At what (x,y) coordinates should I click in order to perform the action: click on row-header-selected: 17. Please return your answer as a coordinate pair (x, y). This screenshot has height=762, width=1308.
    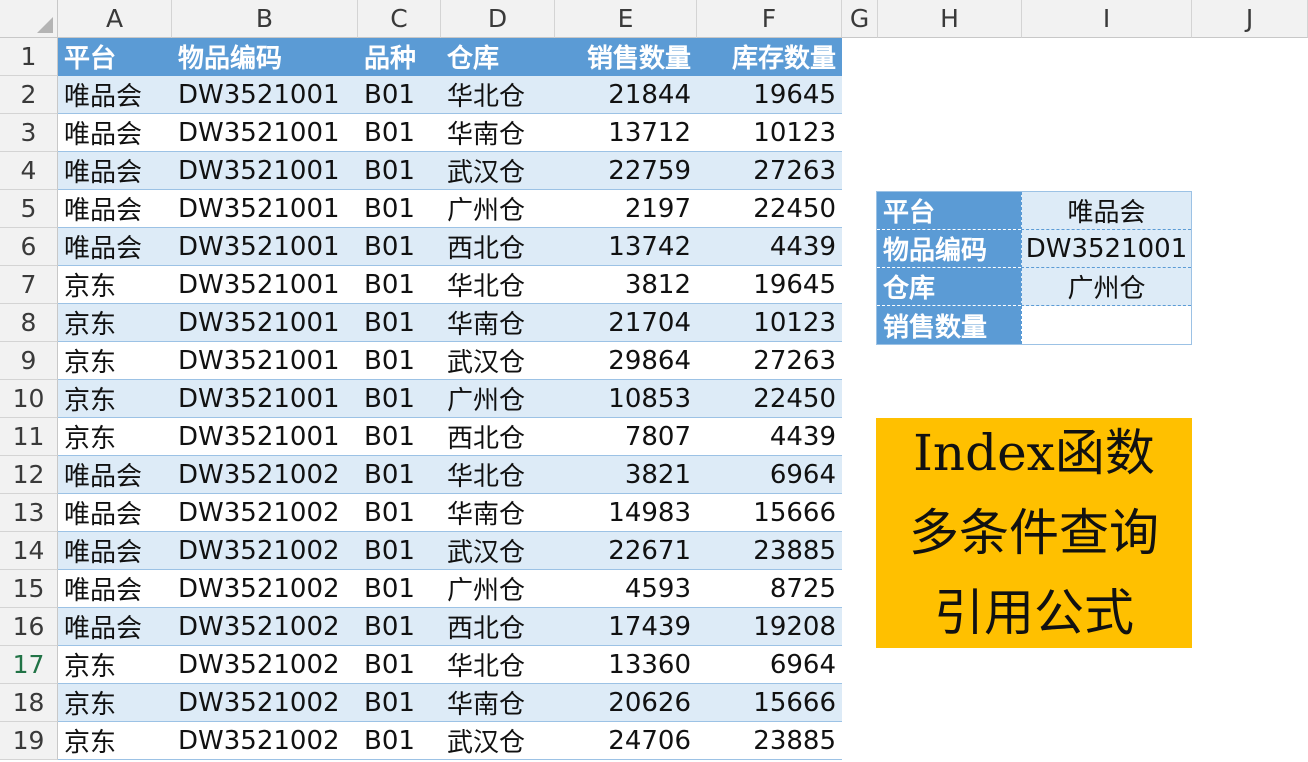
    Looking at the image, I should click on (29, 665).